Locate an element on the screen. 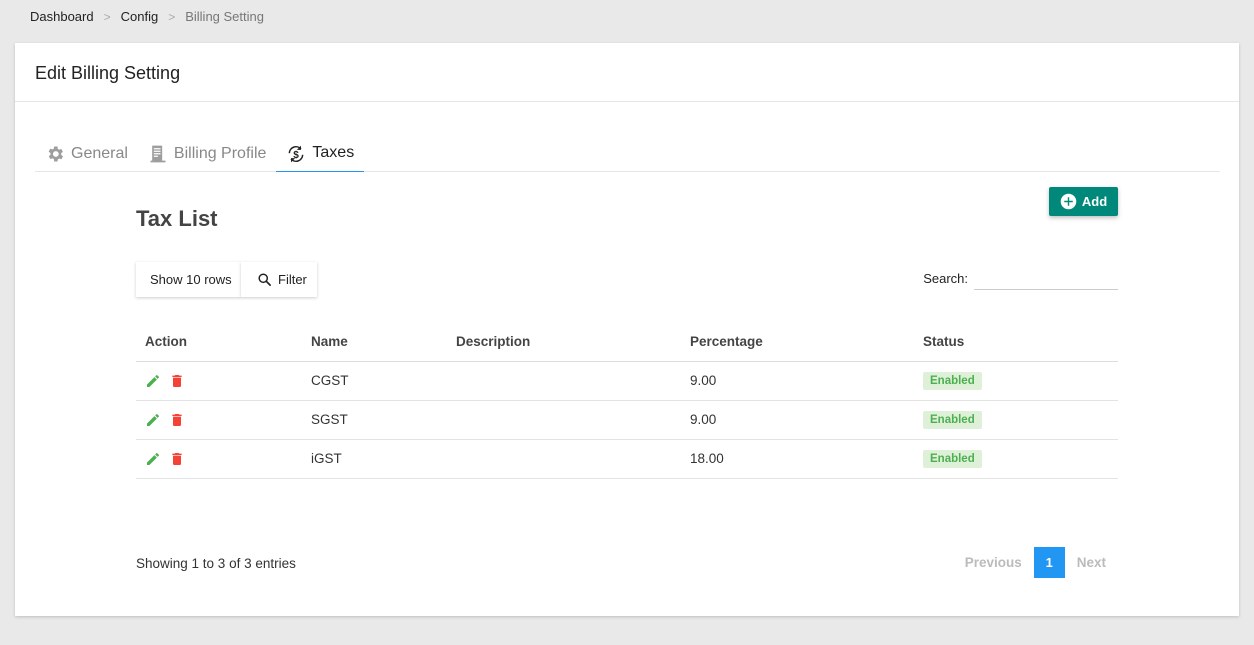 This screenshot has width=1254, height=645. table-row: SGST 9.00 Enabled is located at coordinates (627, 420).